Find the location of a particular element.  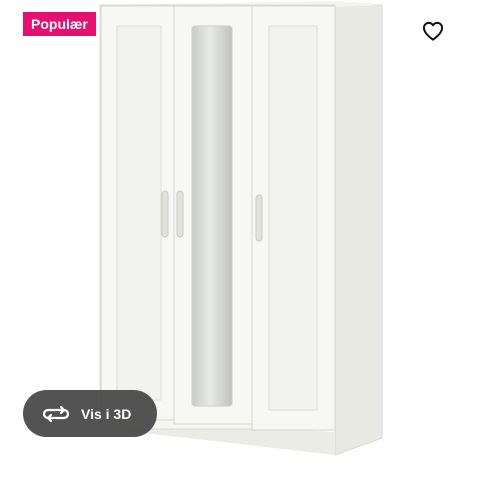

popular-badge: Populær is located at coordinates (59, 24).